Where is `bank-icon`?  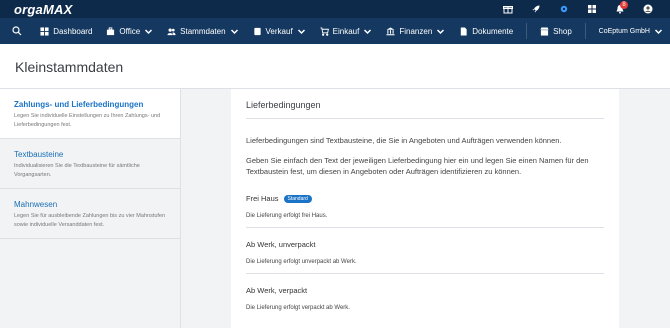 bank-icon is located at coordinates (390, 30).